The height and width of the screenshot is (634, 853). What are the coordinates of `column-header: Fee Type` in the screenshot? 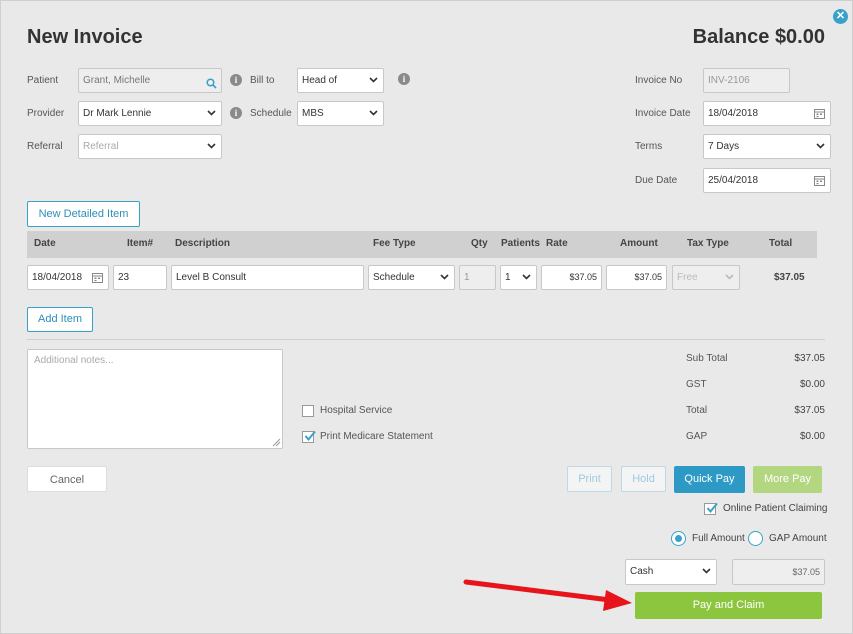 It's located at (394, 243).